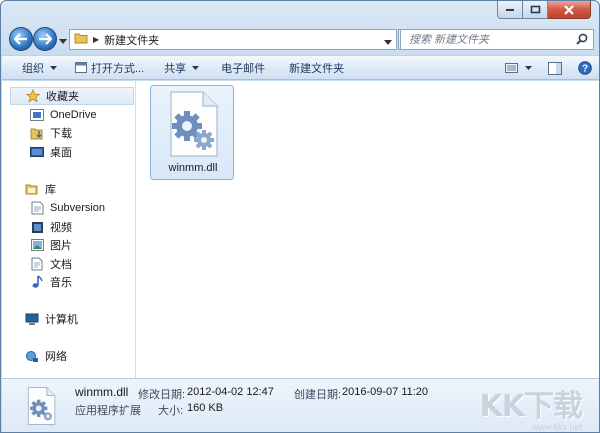 This screenshot has width=600, height=433. Describe the element at coordinates (73, 115) in the screenshot. I see `nav-onedrive-label: OneDrive` at that location.